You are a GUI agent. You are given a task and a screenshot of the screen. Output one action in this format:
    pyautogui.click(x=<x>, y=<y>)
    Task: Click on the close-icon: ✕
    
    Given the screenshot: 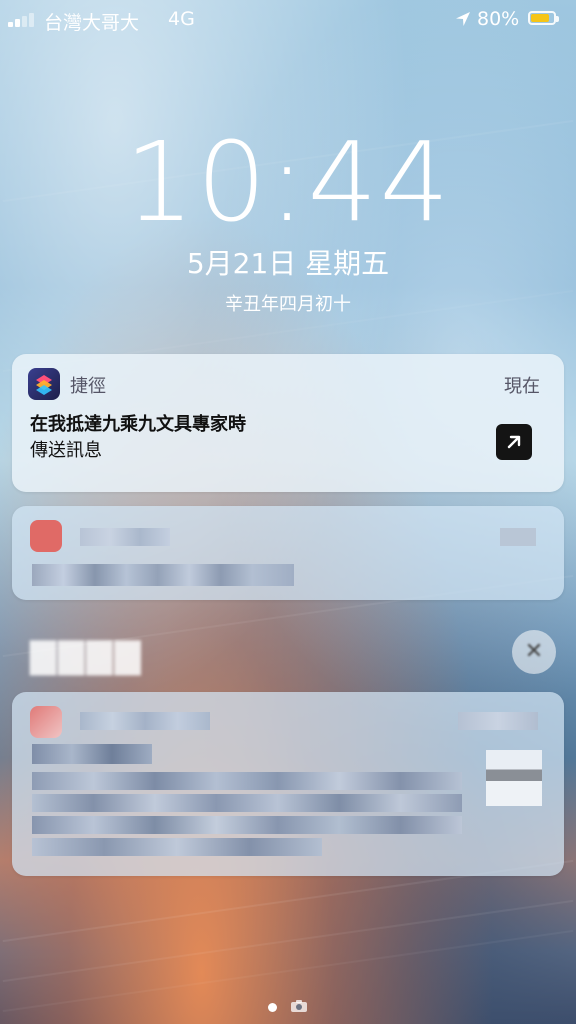 What is the action you would take?
    pyautogui.click(x=534, y=651)
    